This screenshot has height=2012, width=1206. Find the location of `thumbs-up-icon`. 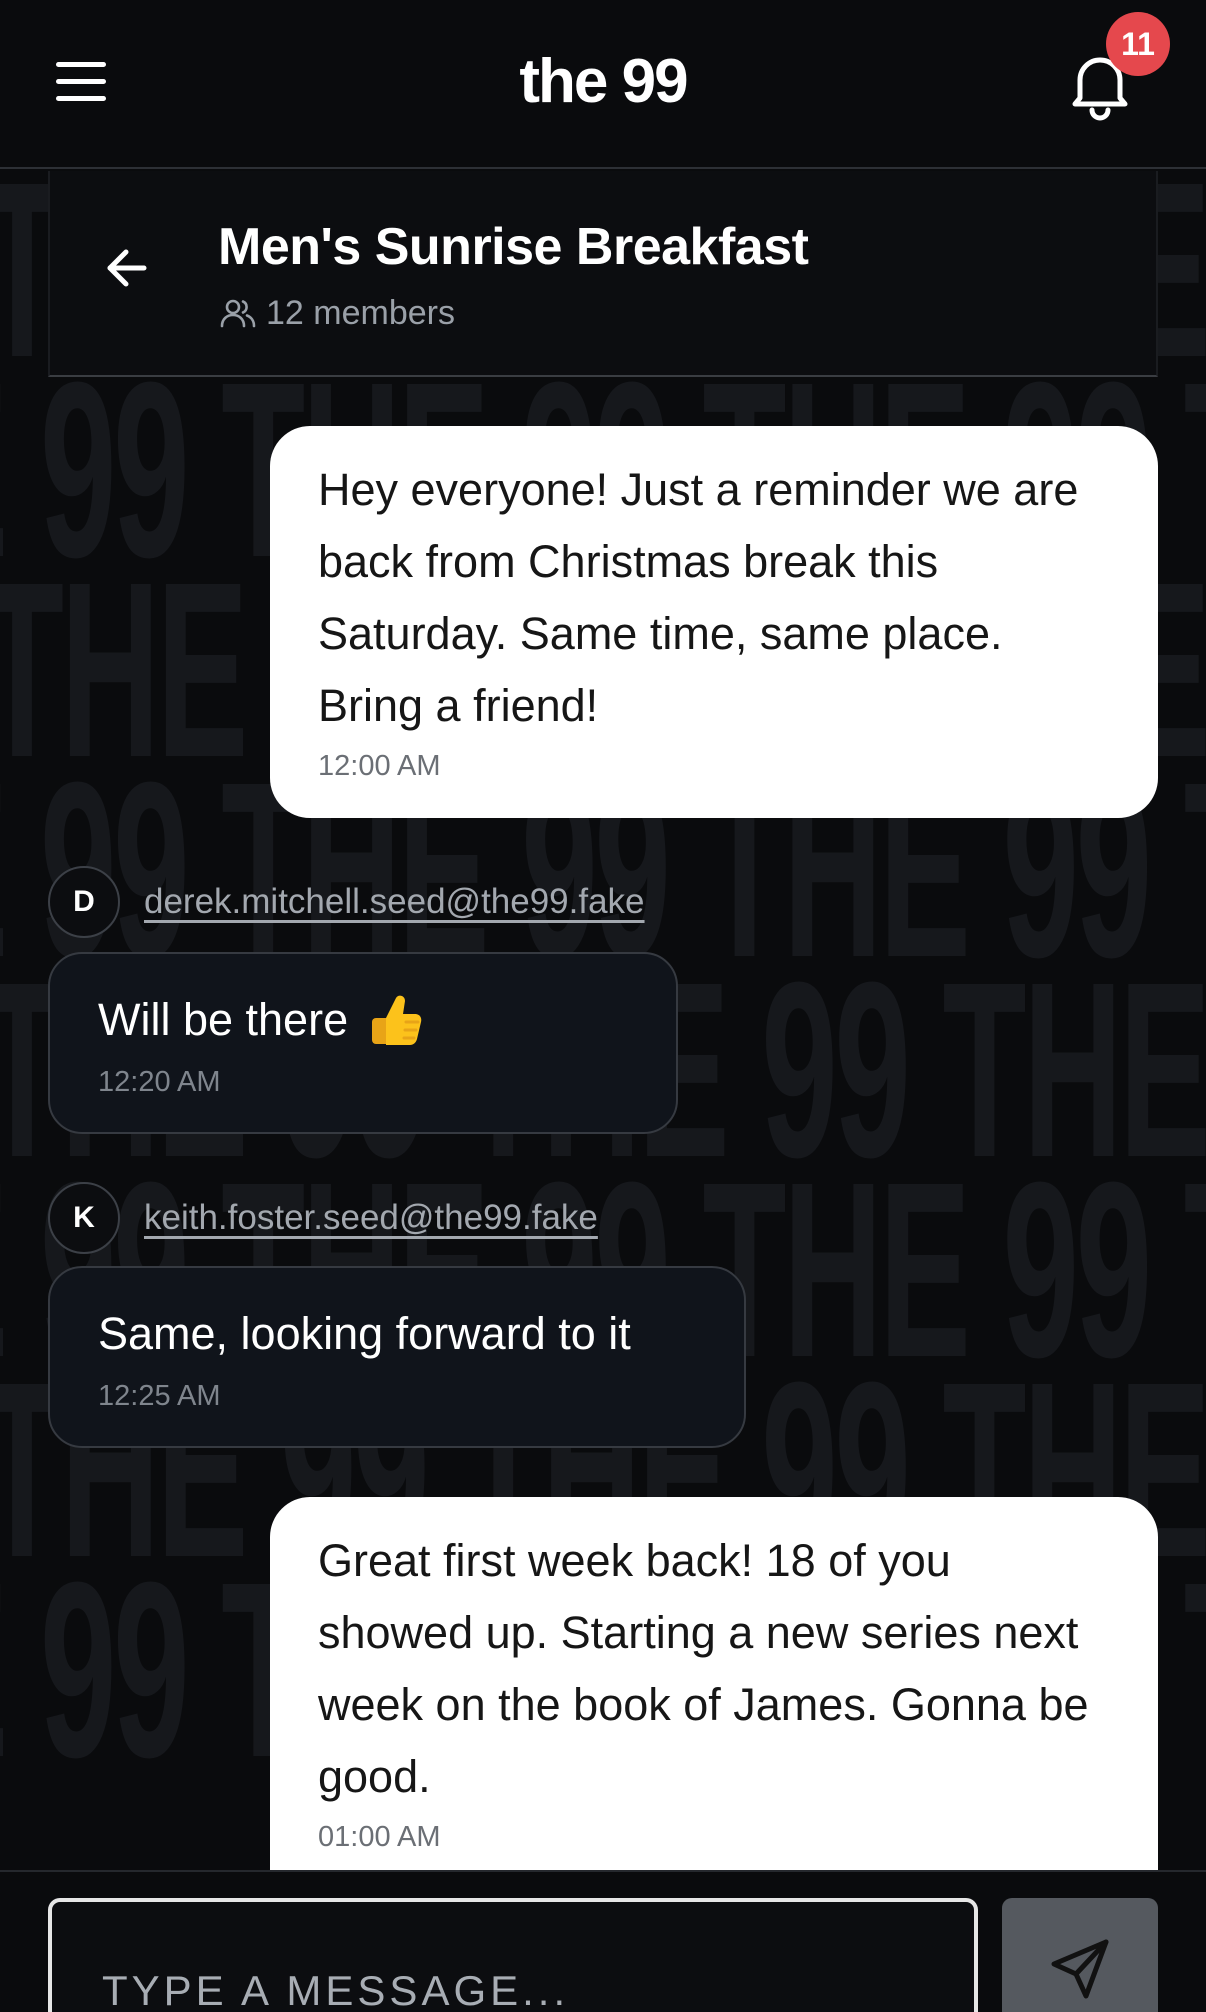

thumbs-up-icon is located at coordinates (397, 1020).